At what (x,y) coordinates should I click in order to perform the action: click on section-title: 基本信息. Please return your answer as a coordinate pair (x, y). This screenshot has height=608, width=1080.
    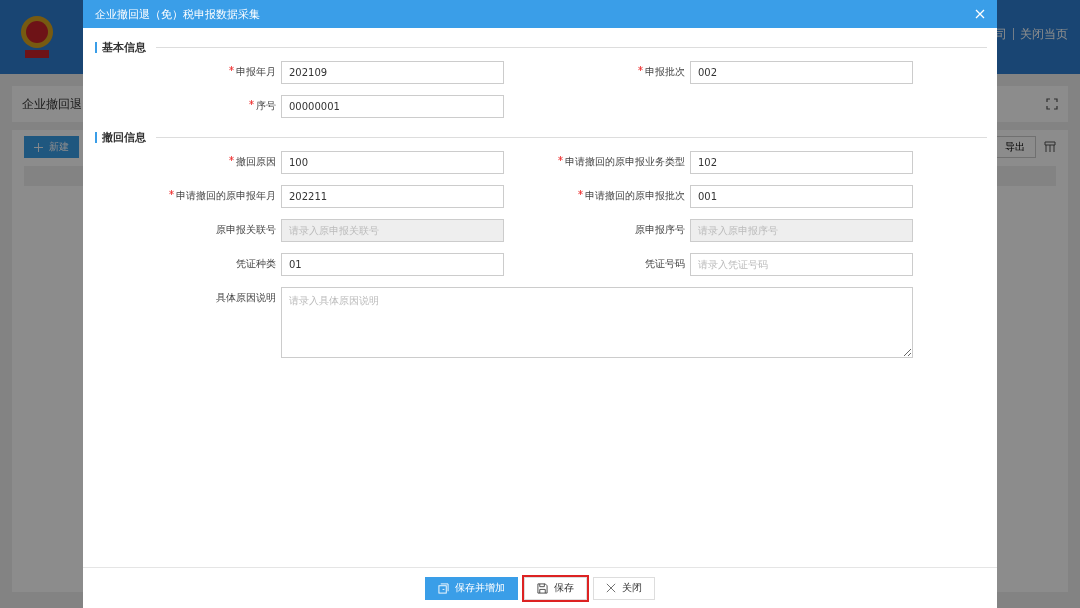
    Looking at the image, I should click on (120, 47).